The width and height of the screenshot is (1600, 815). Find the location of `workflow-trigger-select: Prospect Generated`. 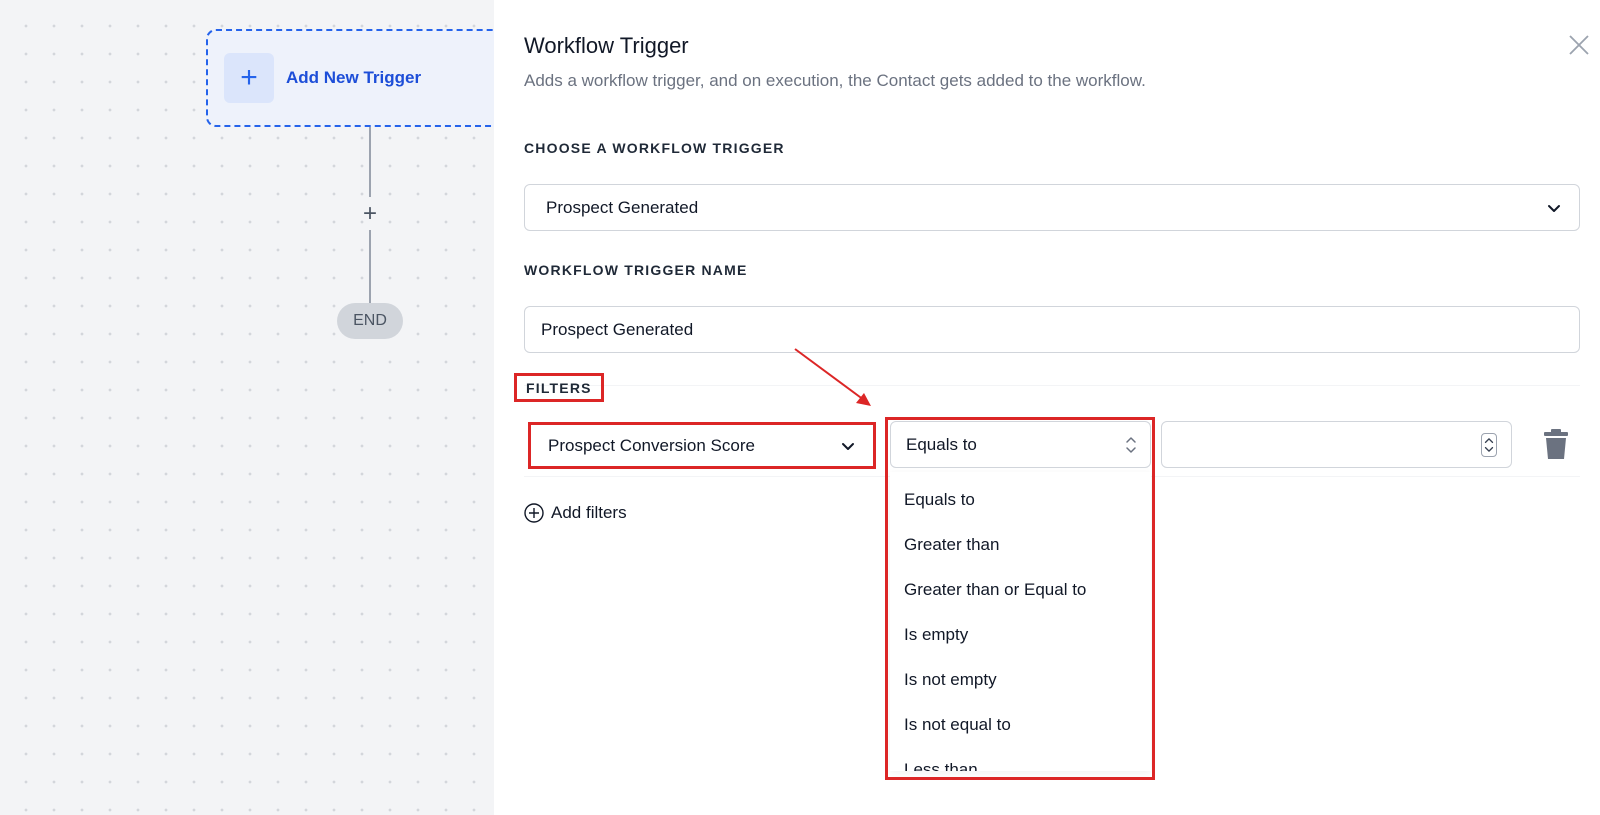

workflow-trigger-select: Prospect Generated is located at coordinates (1052, 207).